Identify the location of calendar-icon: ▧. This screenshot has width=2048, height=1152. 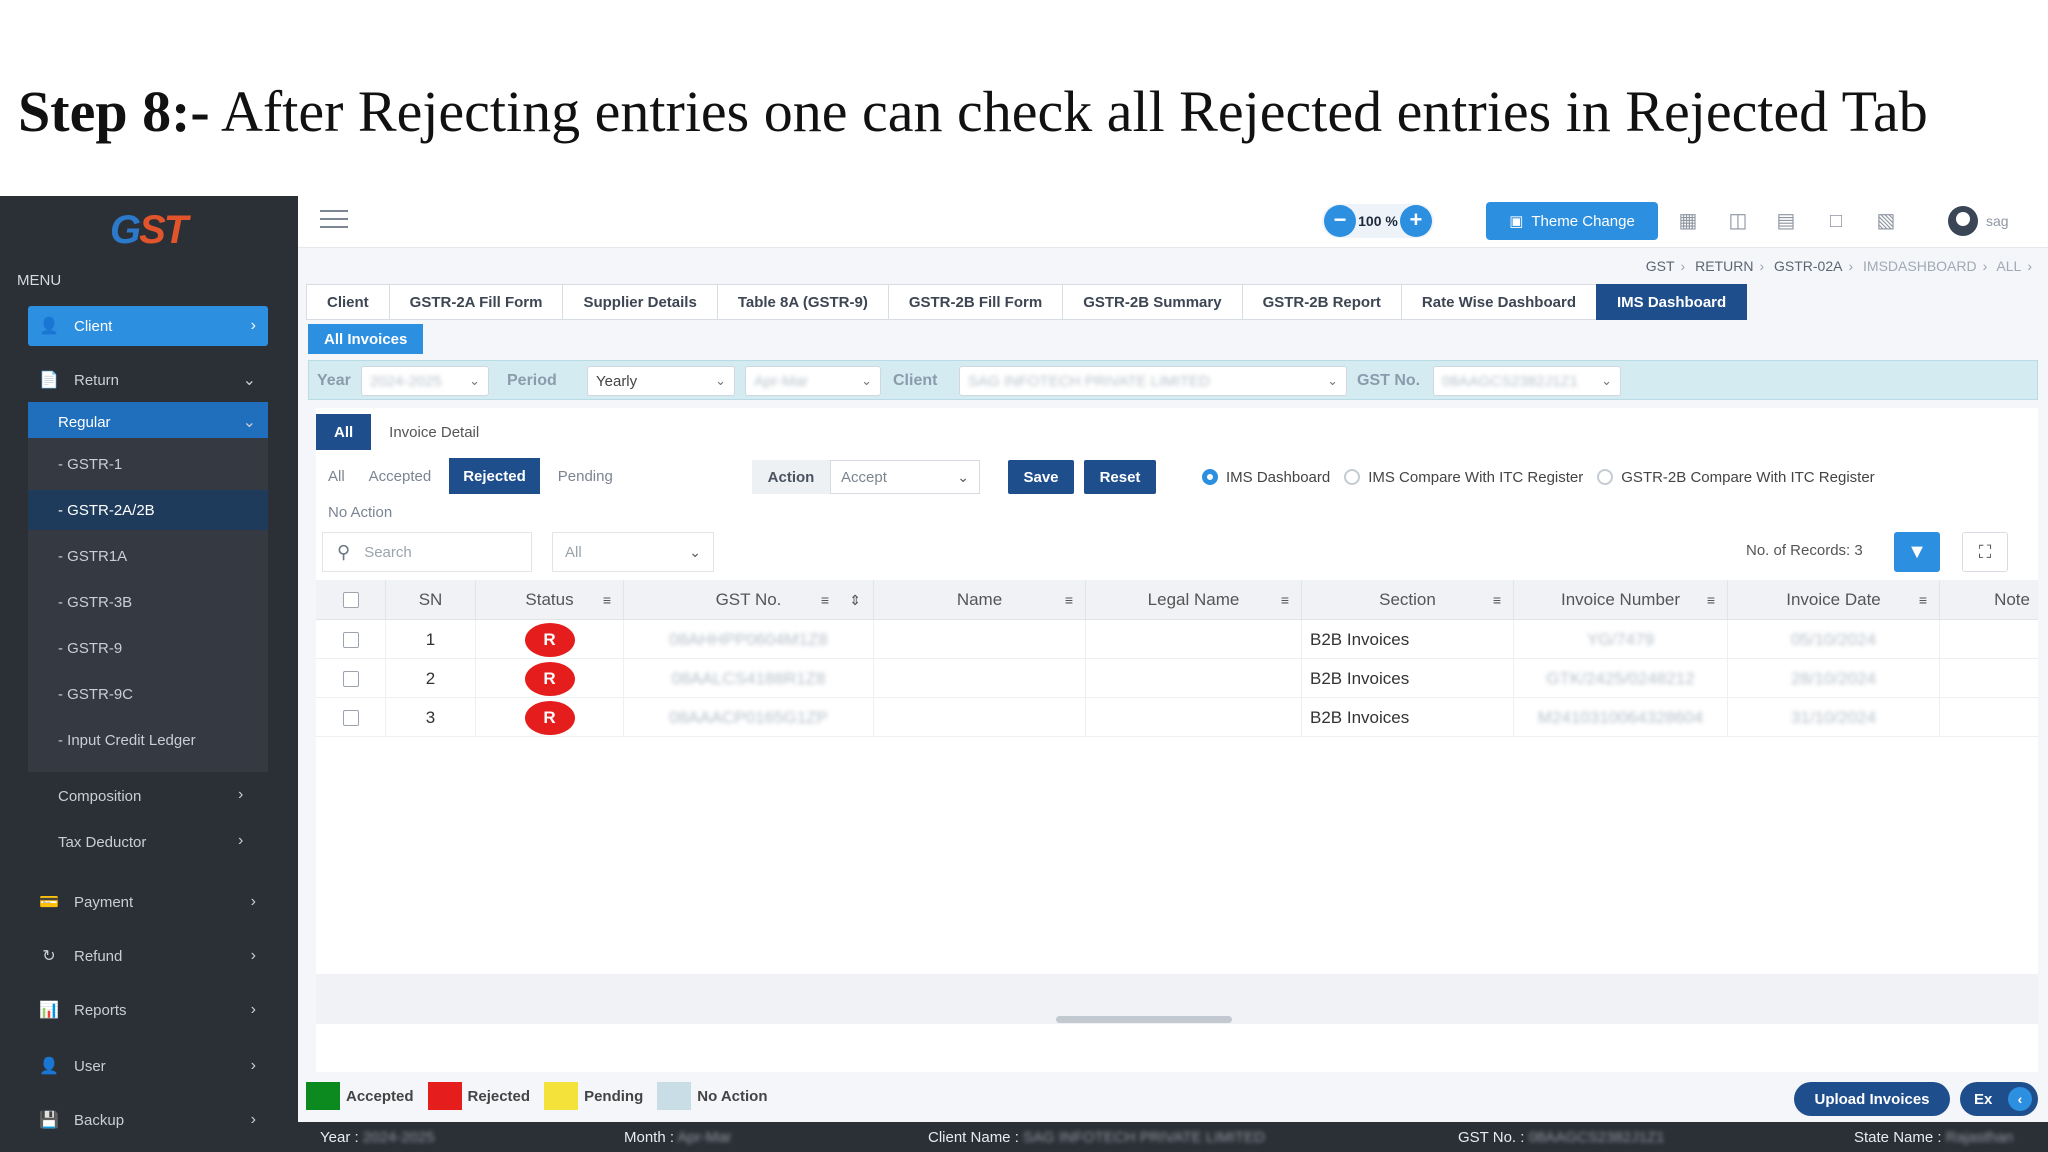
(1886, 221).